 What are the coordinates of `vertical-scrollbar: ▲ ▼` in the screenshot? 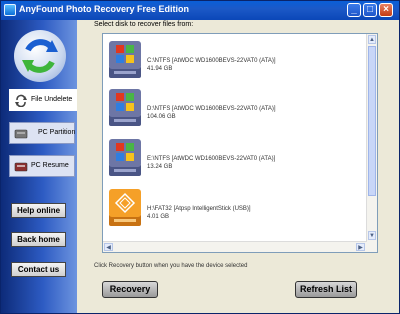 It's located at (371, 143).